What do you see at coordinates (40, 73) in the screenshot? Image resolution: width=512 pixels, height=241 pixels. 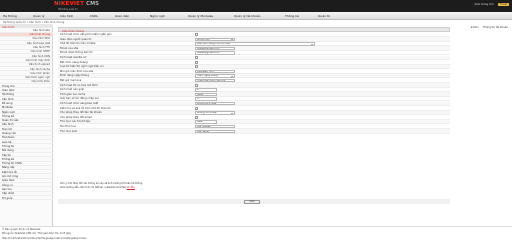 I see `sidebar-subitem-label: Cấu hình phiên` at bounding box center [40, 73].